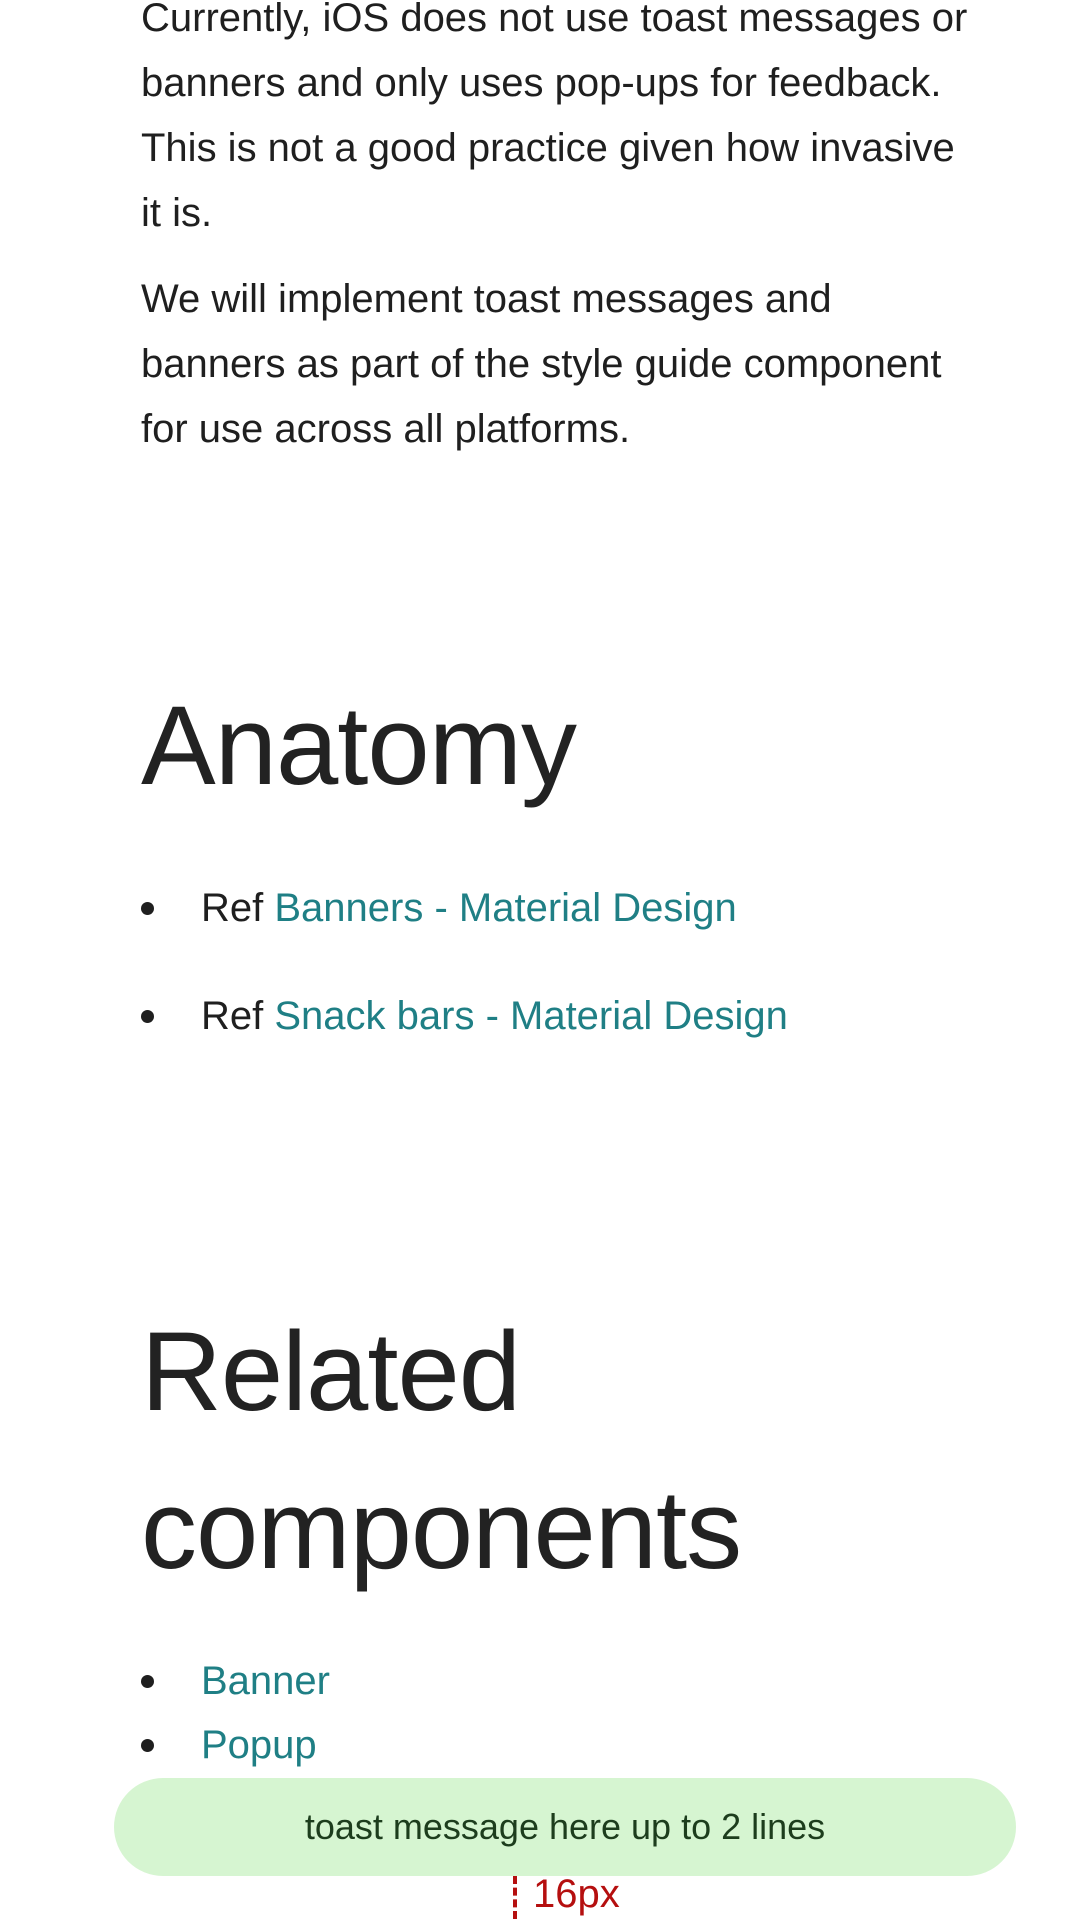  I want to click on related-components-list: Banner Popup, so click(235, 1717).